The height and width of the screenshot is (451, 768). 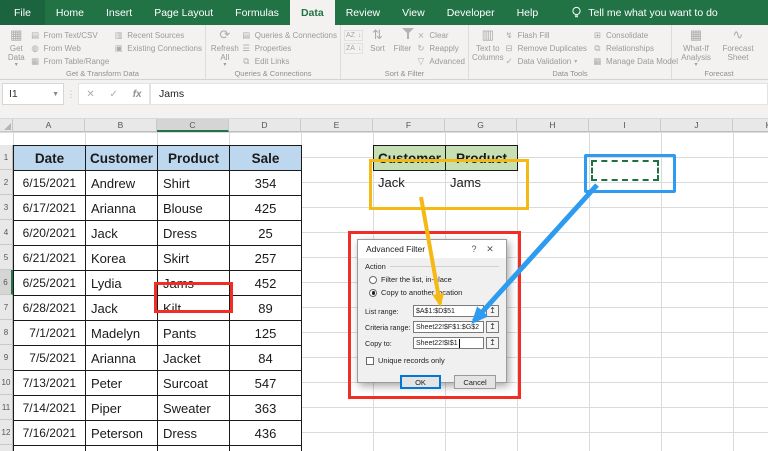 What do you see at coordinates (22, 12) in the screenshot?
I see `tab-file: File` at bounding box center [22, 12].